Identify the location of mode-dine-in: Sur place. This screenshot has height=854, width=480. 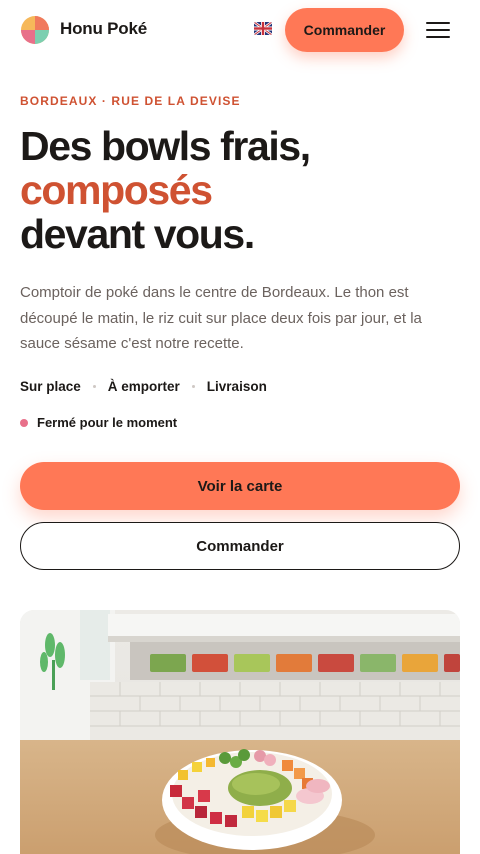
(50, 386).